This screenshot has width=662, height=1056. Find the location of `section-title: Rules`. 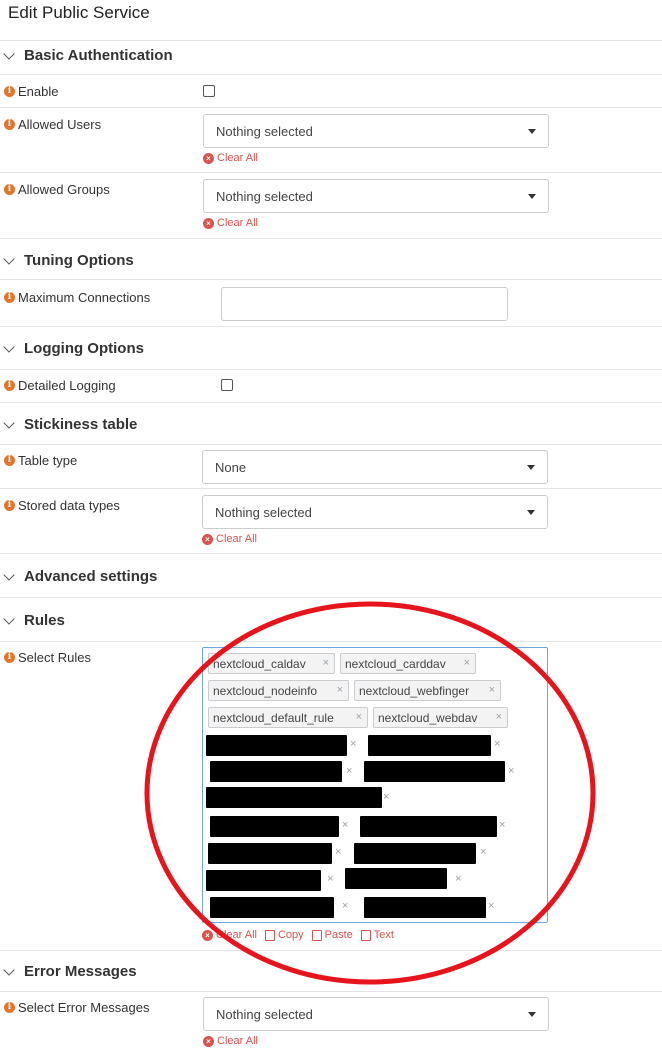

section-title: Rules is located at coordinates (44, 620).